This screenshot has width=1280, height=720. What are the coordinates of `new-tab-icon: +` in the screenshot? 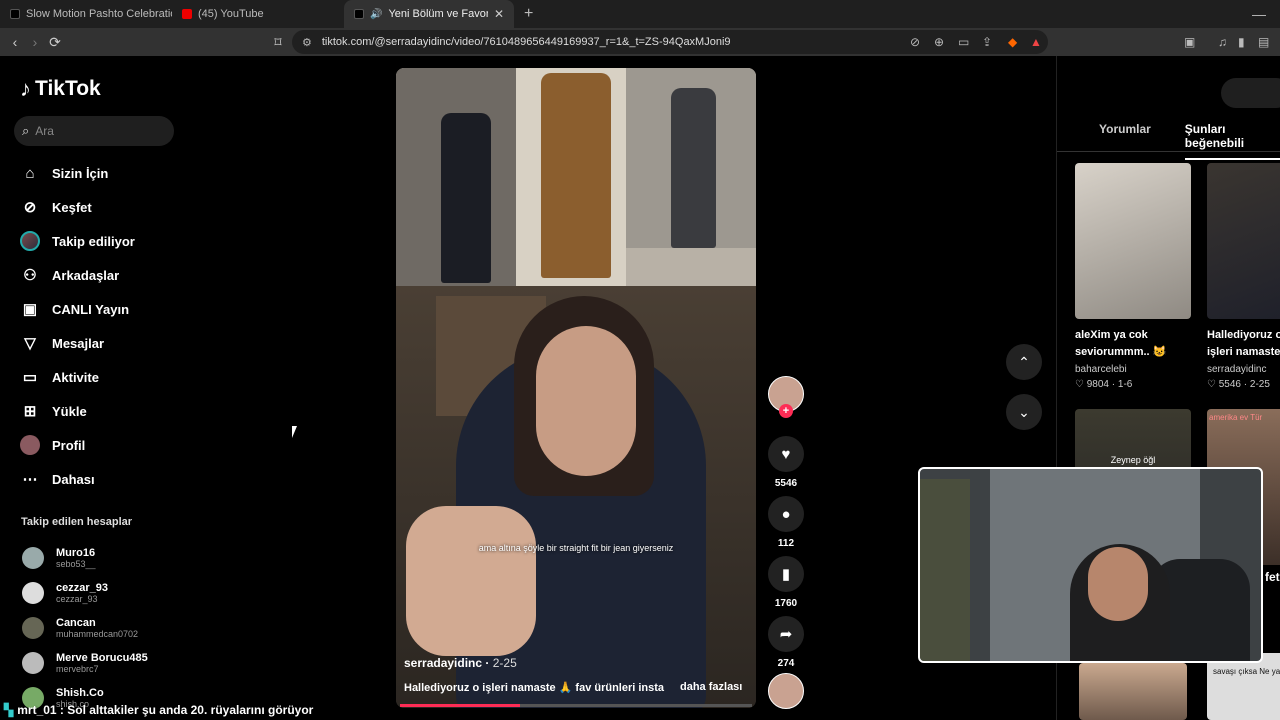 It's located at (528, 14).